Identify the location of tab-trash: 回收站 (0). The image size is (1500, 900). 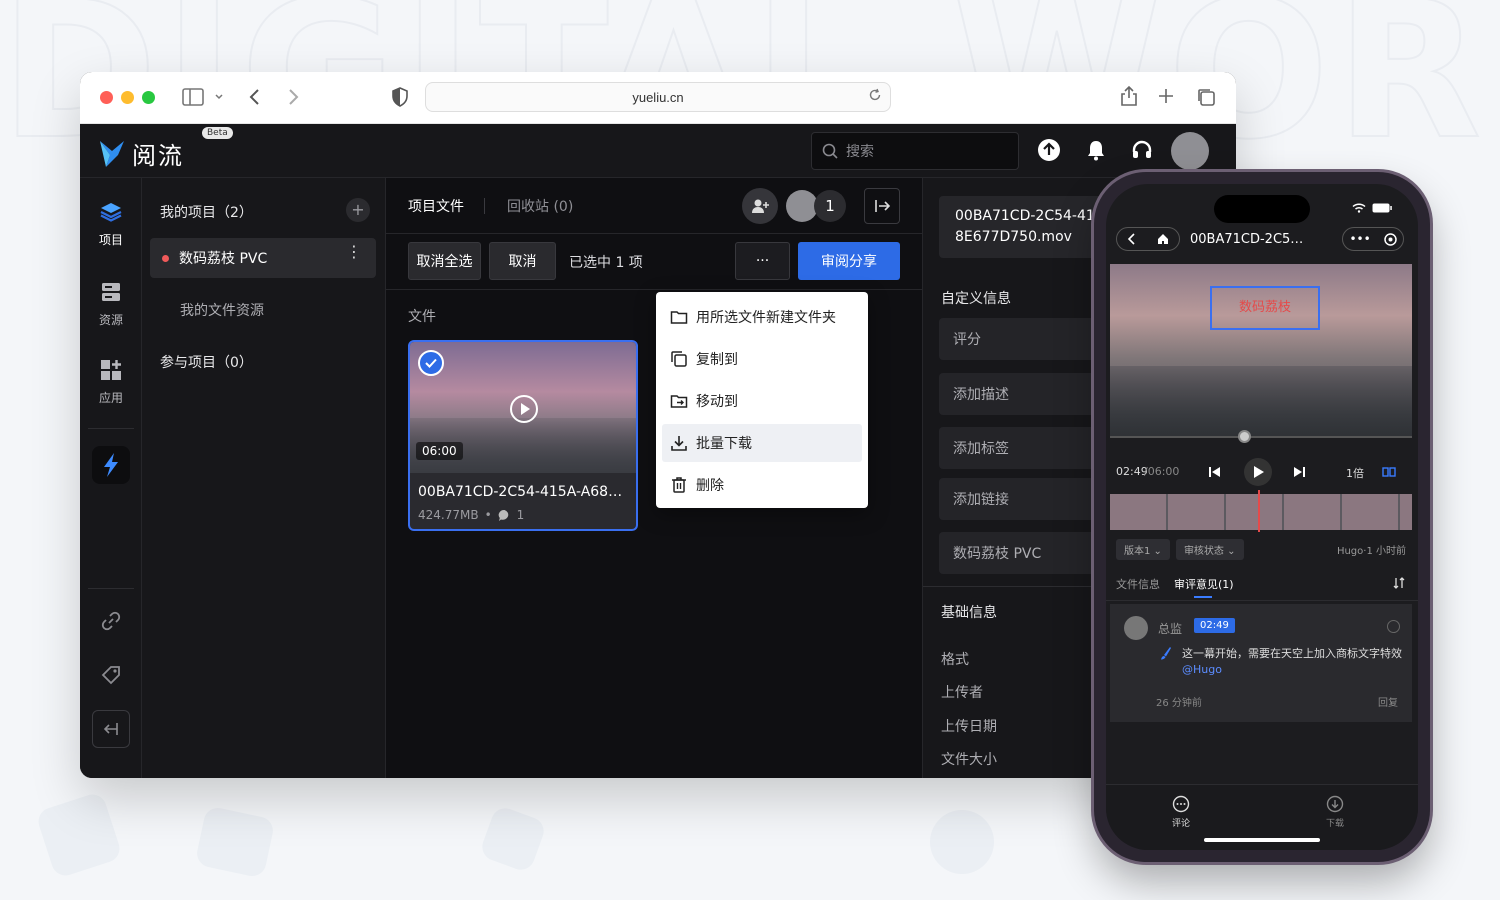
(540, 206).